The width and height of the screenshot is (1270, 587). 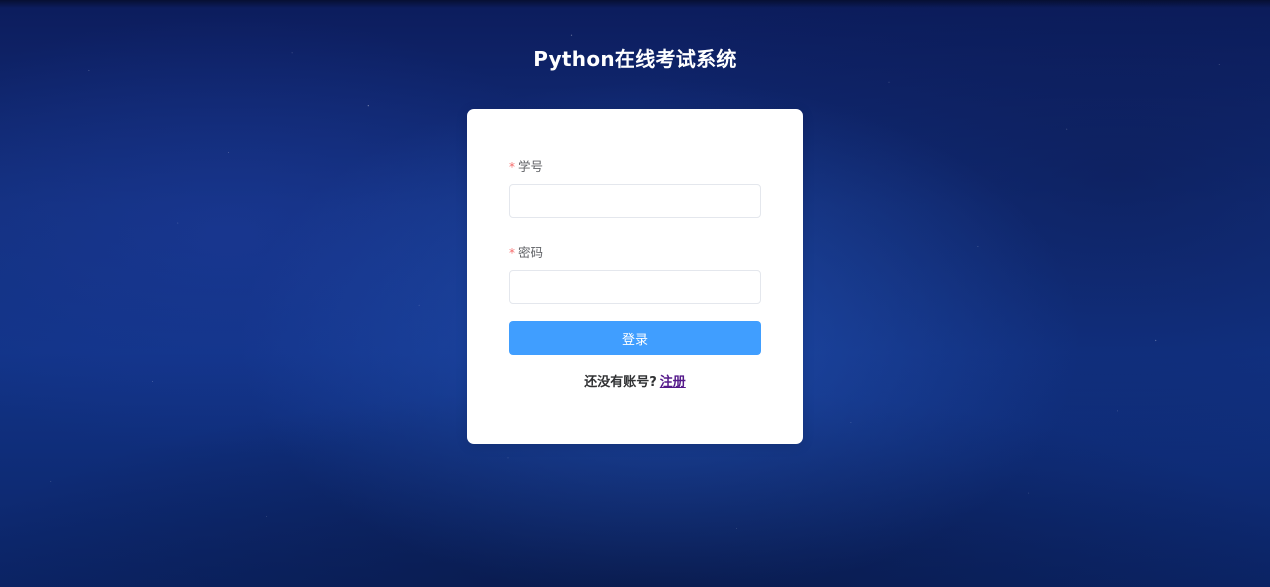 What do you see at coordinates (531, 166) in the screenshot?
I see `username-label-text: 学号` at bounding box center [531, 166].